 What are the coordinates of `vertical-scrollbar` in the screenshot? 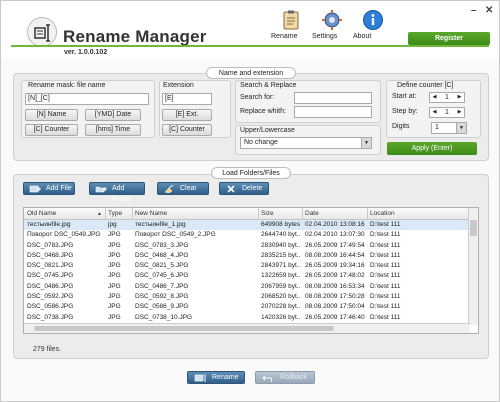 It's located at (473, 266).